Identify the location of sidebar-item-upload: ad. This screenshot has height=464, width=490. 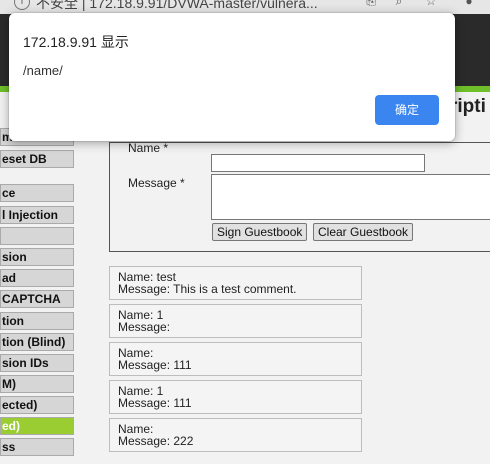
(37, 278).